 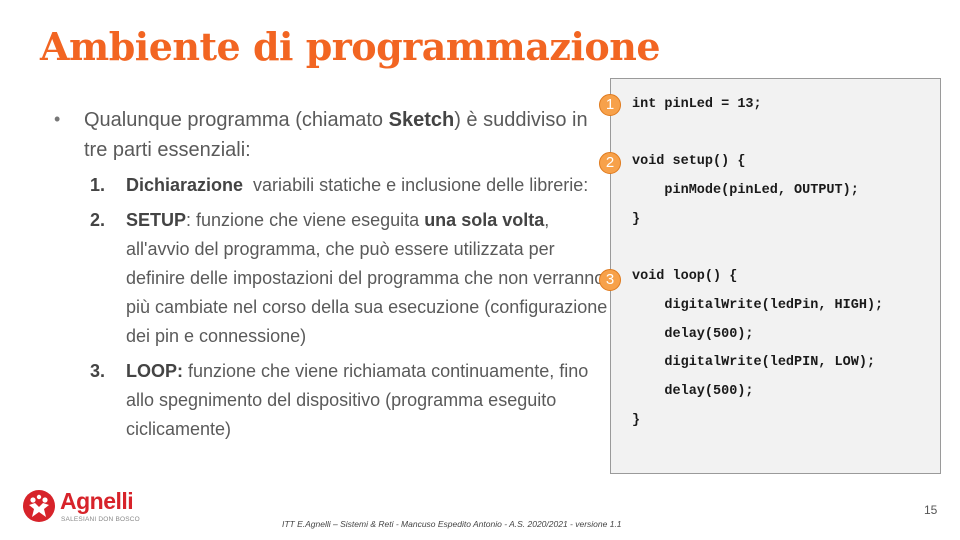 What do you see at coordinates (758, 305) in the screenshot?
I see `code-line: digitalWrite(ledPin, HIGH);` at bounding box center [758, 305].